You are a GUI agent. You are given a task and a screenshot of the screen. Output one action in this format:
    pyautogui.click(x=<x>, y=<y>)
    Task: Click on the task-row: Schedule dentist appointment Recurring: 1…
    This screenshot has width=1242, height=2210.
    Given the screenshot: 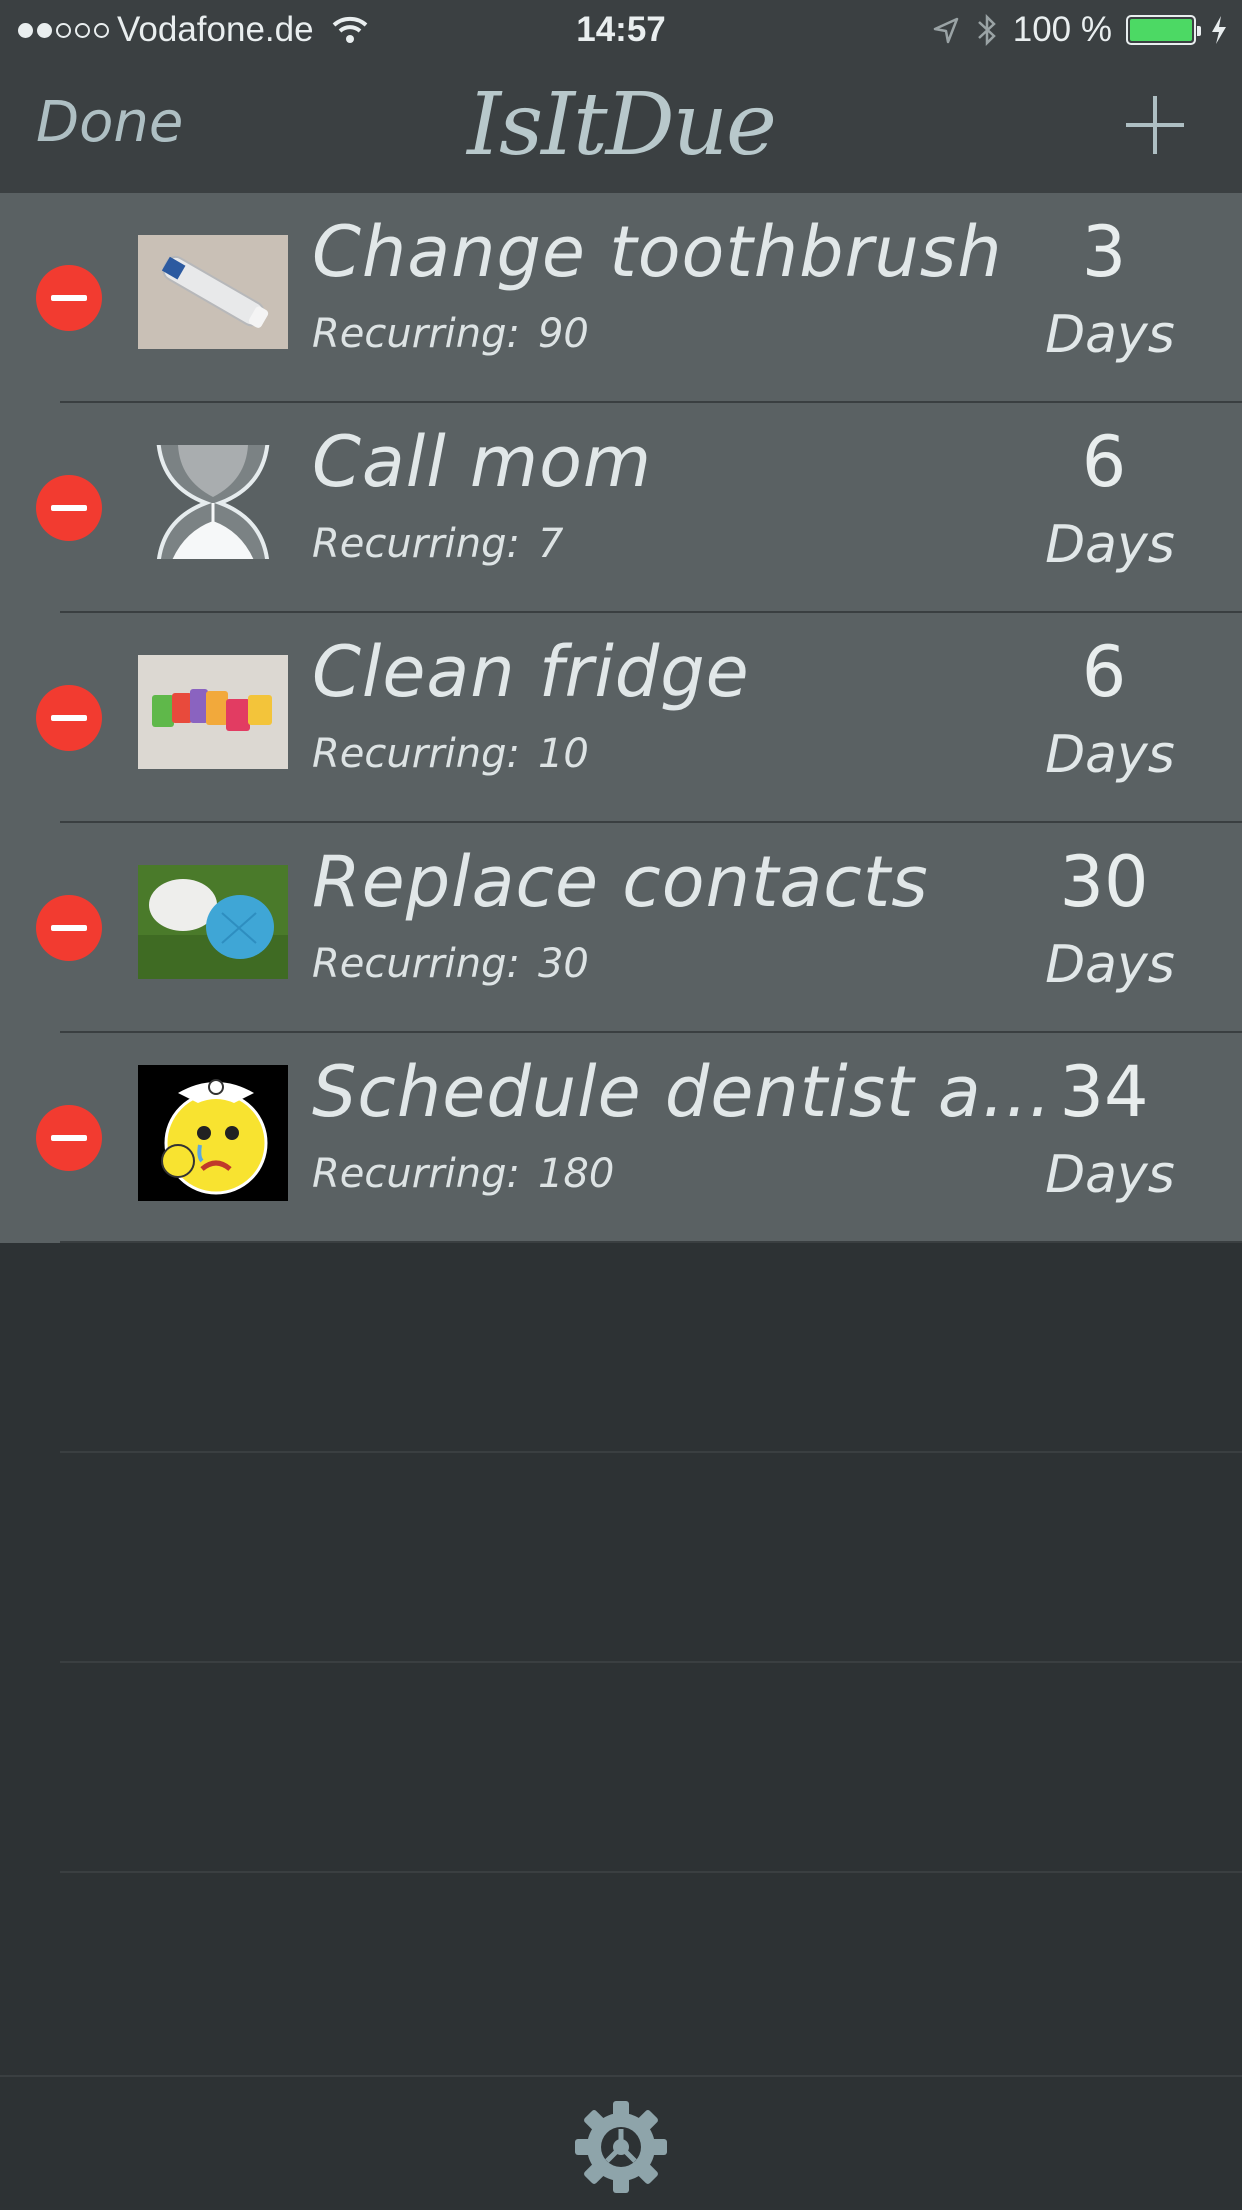 What is the action you would take?
    pyautogui.click(x=621, y=1138)
    